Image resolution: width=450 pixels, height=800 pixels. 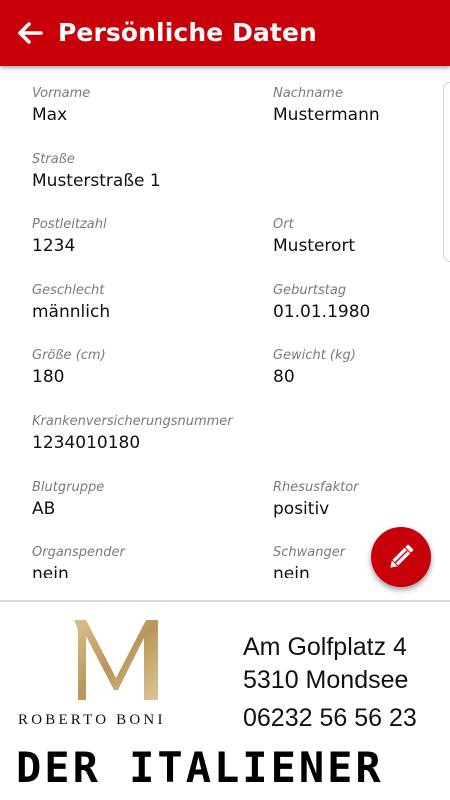 I want to click on field-krankenversicherungsnummer: Krankenversicherungsnummer 1234010180, so click(x=132, y=434).